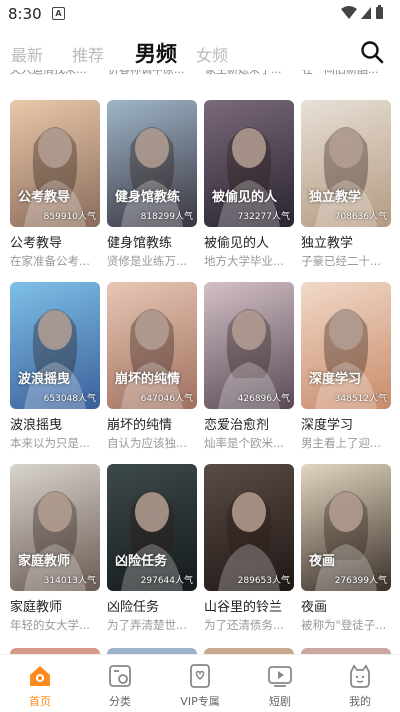  I want to click on nav-home: 首页, so click(40, 683).